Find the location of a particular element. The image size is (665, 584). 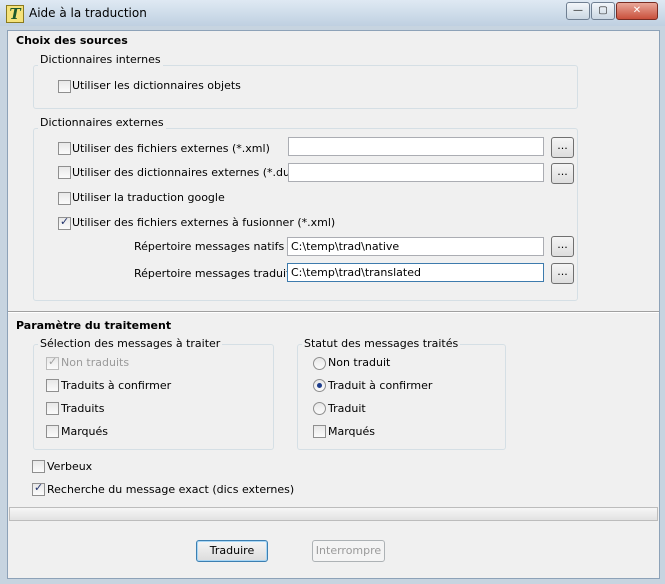

use-object-dicts-checkbox is located at coordinates (64, 86).